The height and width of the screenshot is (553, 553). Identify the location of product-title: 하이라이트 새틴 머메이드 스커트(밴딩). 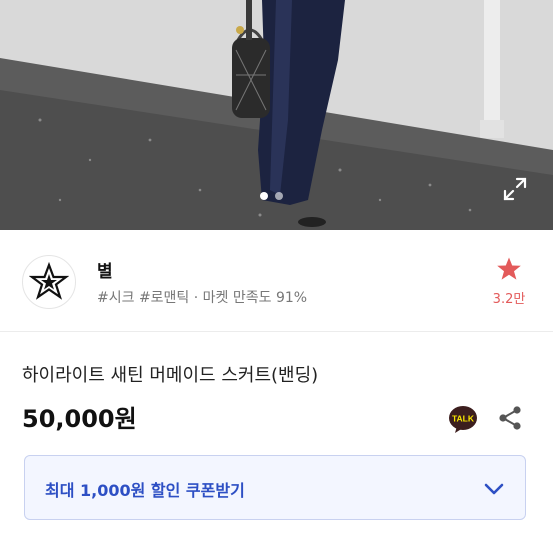
(170, 375).